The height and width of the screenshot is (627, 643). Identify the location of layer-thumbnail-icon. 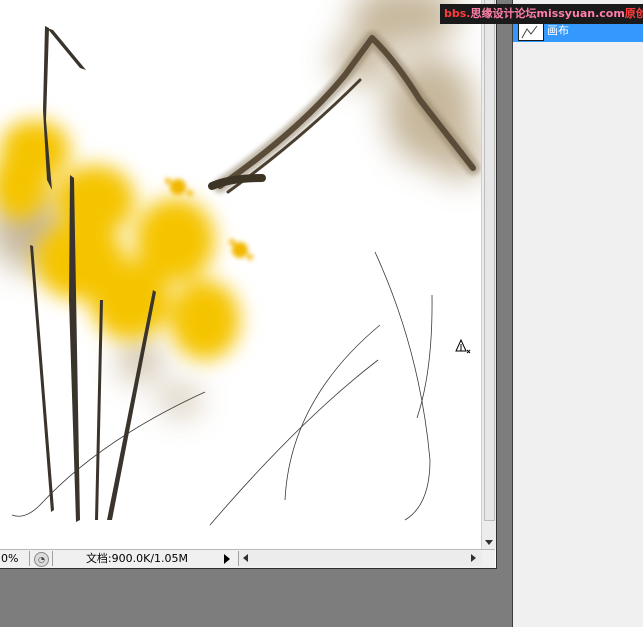
(529, 32).